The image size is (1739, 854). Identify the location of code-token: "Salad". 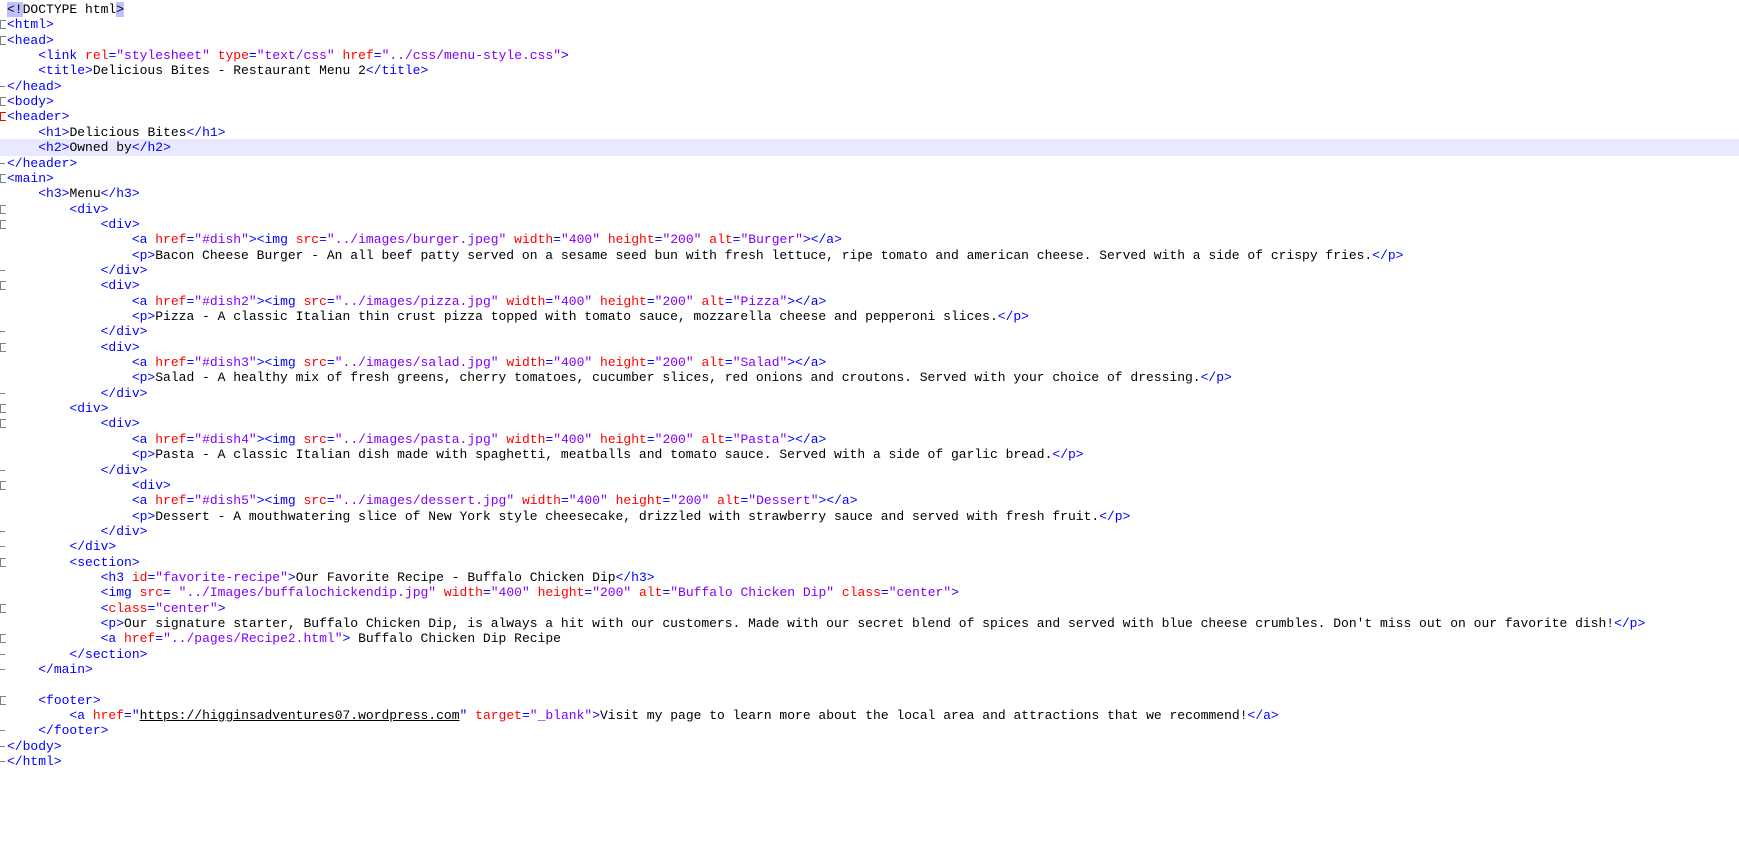
(760, 363).